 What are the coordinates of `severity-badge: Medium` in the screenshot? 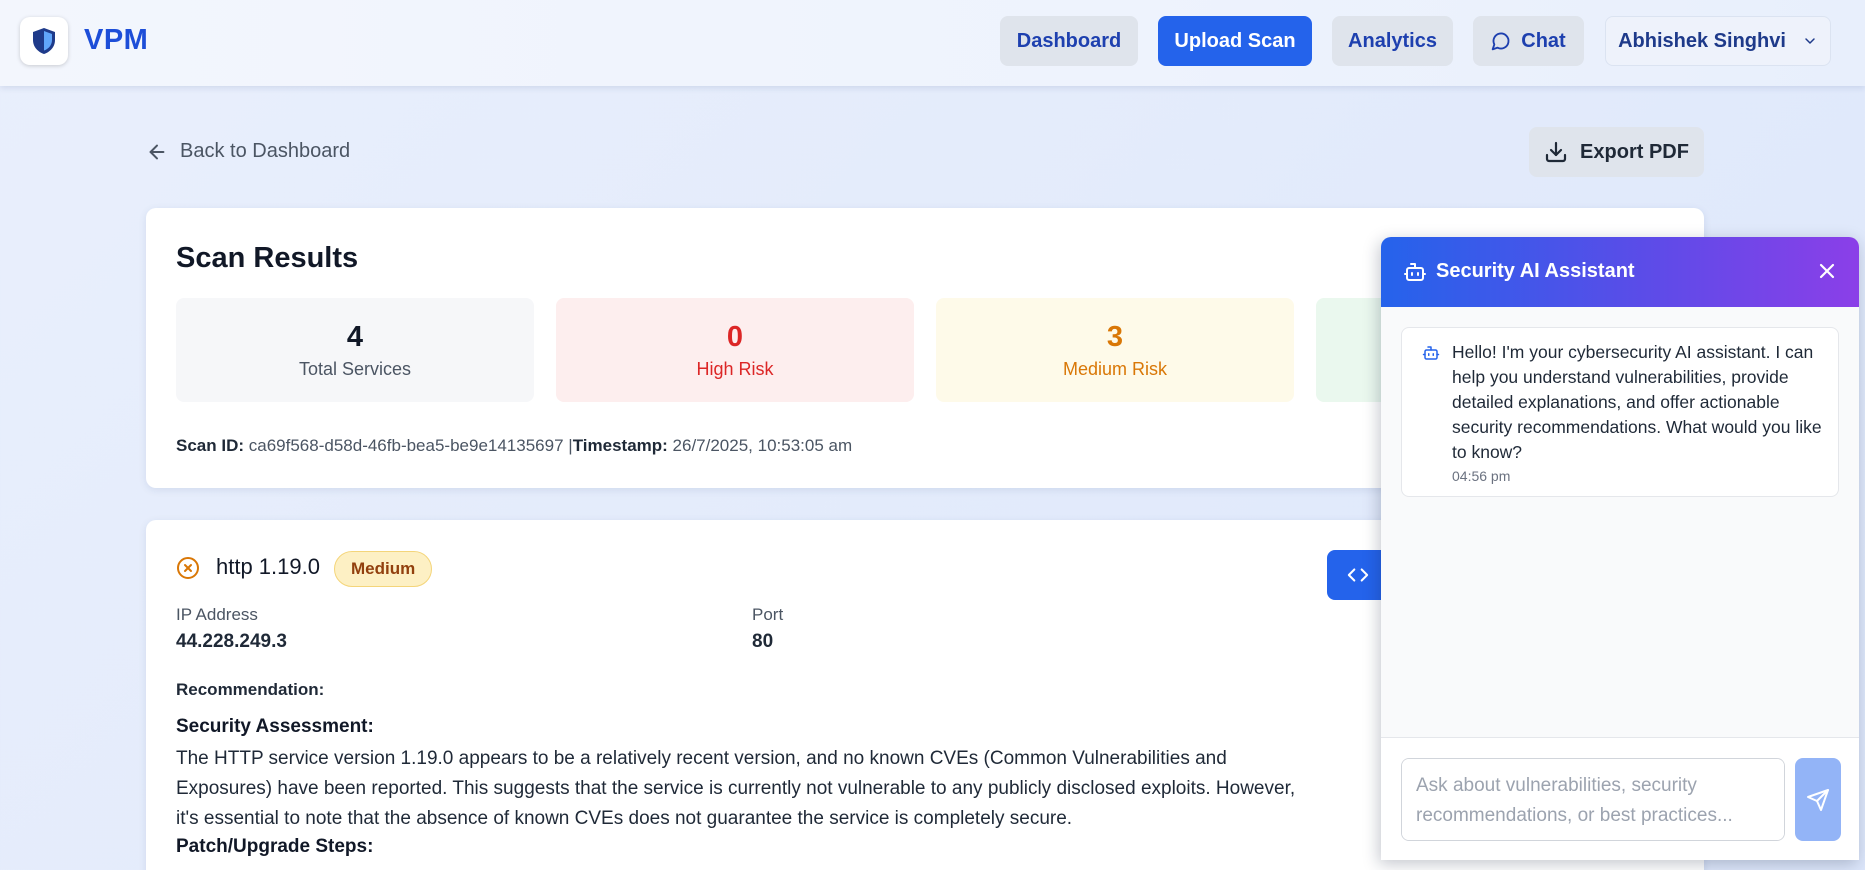 It's located at (383, 569).